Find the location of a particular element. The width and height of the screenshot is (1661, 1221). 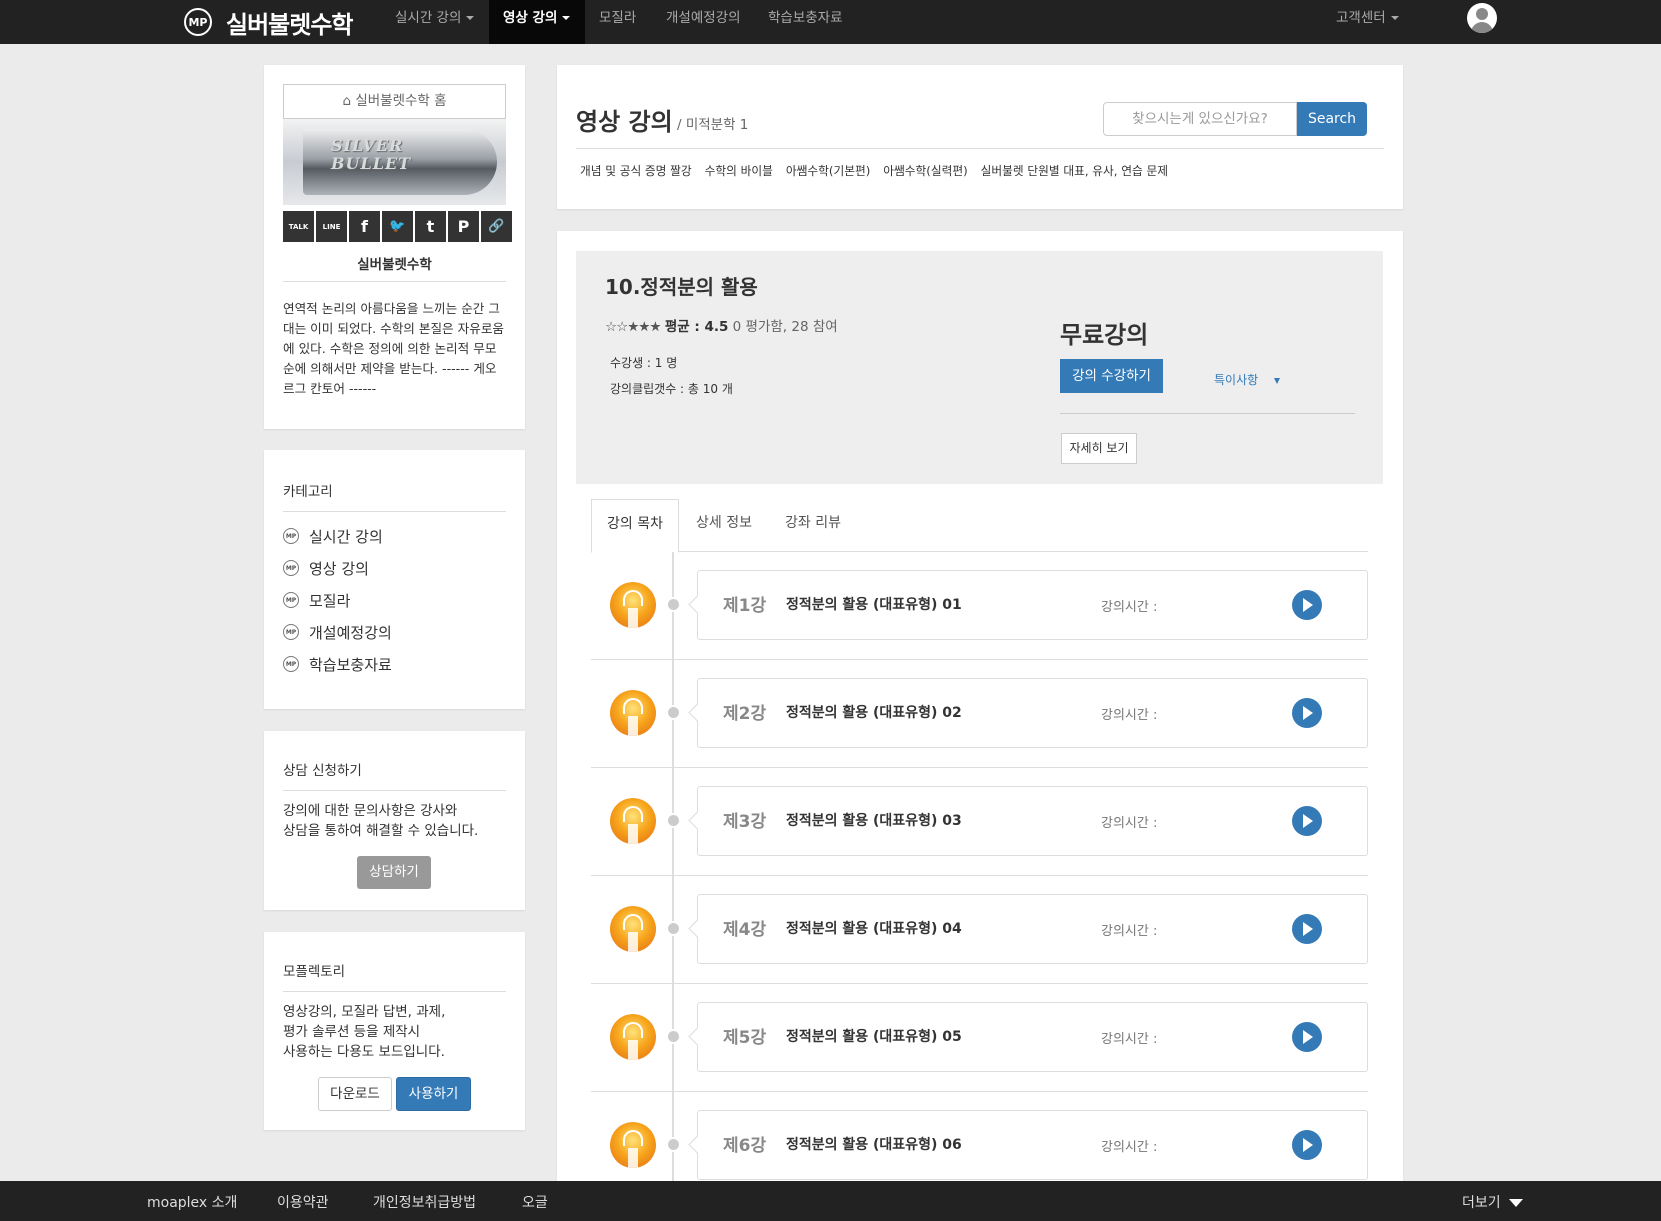

brand: MP 실버불렛수학 is located at coordinates (268, 22).